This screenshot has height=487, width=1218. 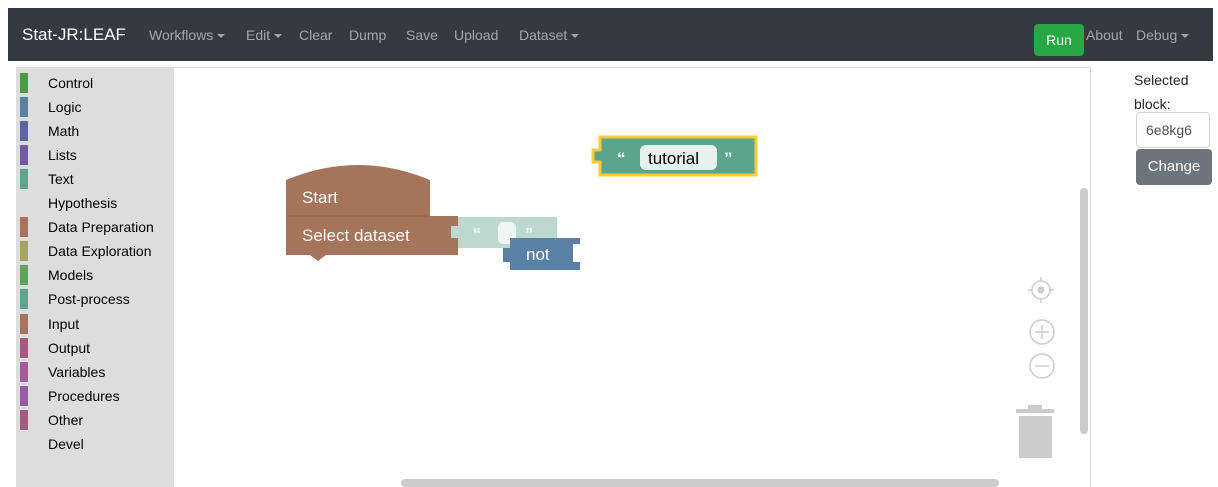 I want to click on start-label: Start, so click(x=320, y=197).